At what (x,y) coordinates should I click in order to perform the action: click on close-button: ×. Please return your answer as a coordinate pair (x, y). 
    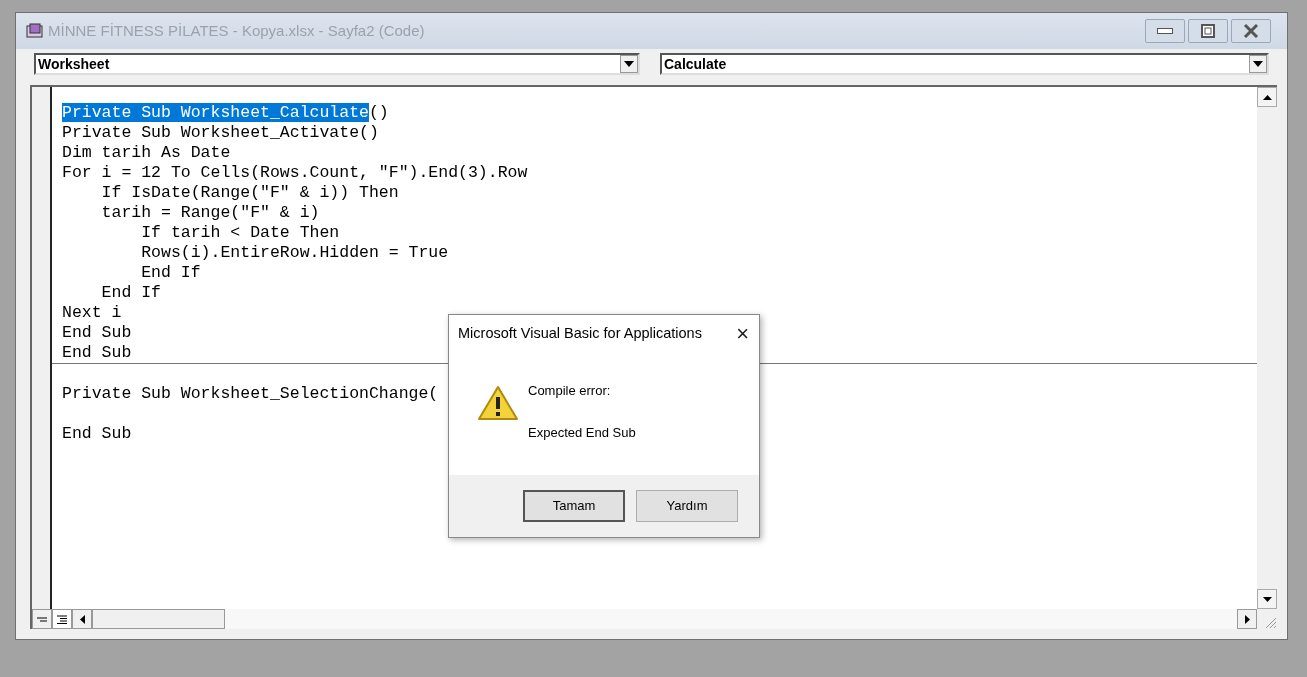
    Looking at the image, I should click on (742, 334).